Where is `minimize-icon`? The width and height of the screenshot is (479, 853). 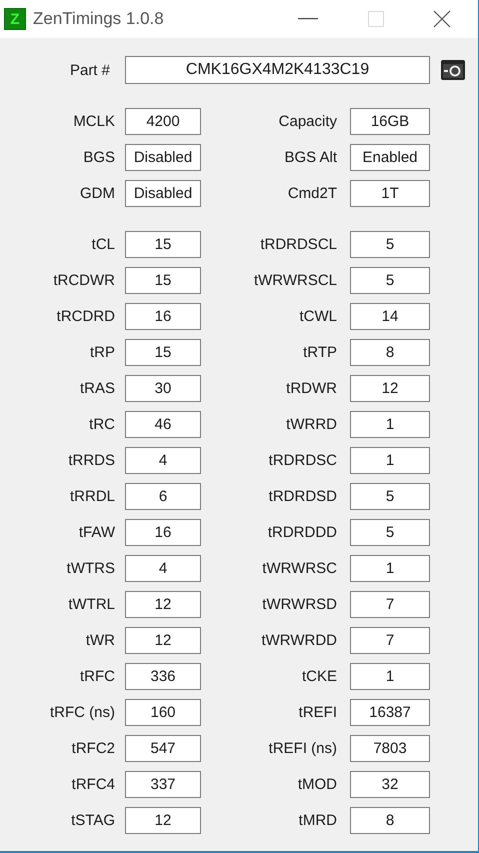
minimize-icon is located at coordinates (308, 19).